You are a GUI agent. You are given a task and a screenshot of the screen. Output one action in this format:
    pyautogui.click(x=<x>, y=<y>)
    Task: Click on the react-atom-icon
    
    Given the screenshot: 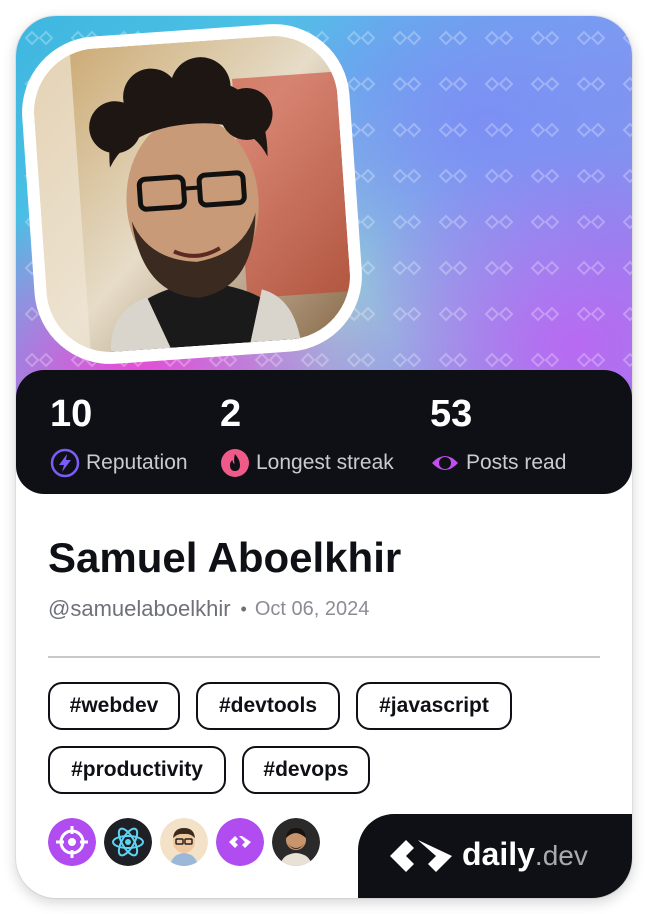 What is the action you would take?
    pyautogui.click(x=128, y=842)
    